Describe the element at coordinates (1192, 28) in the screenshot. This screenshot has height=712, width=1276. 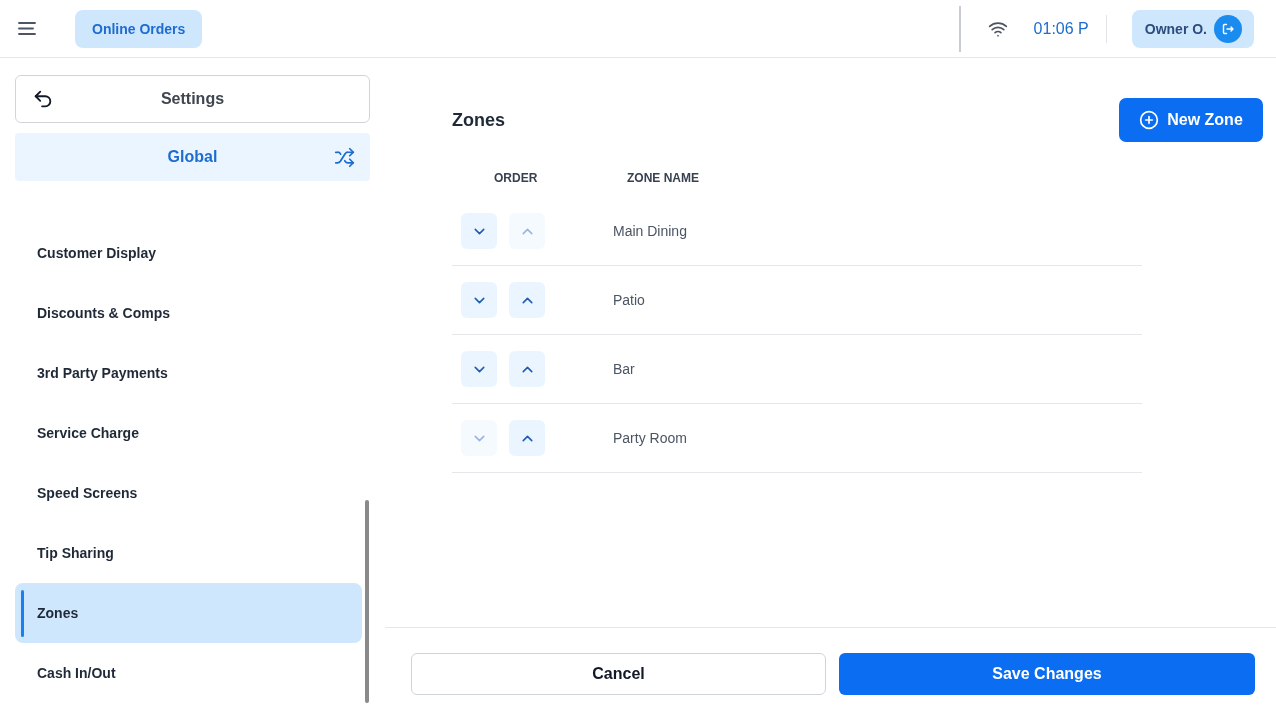
I see `user-button: Owner O.` at that location.